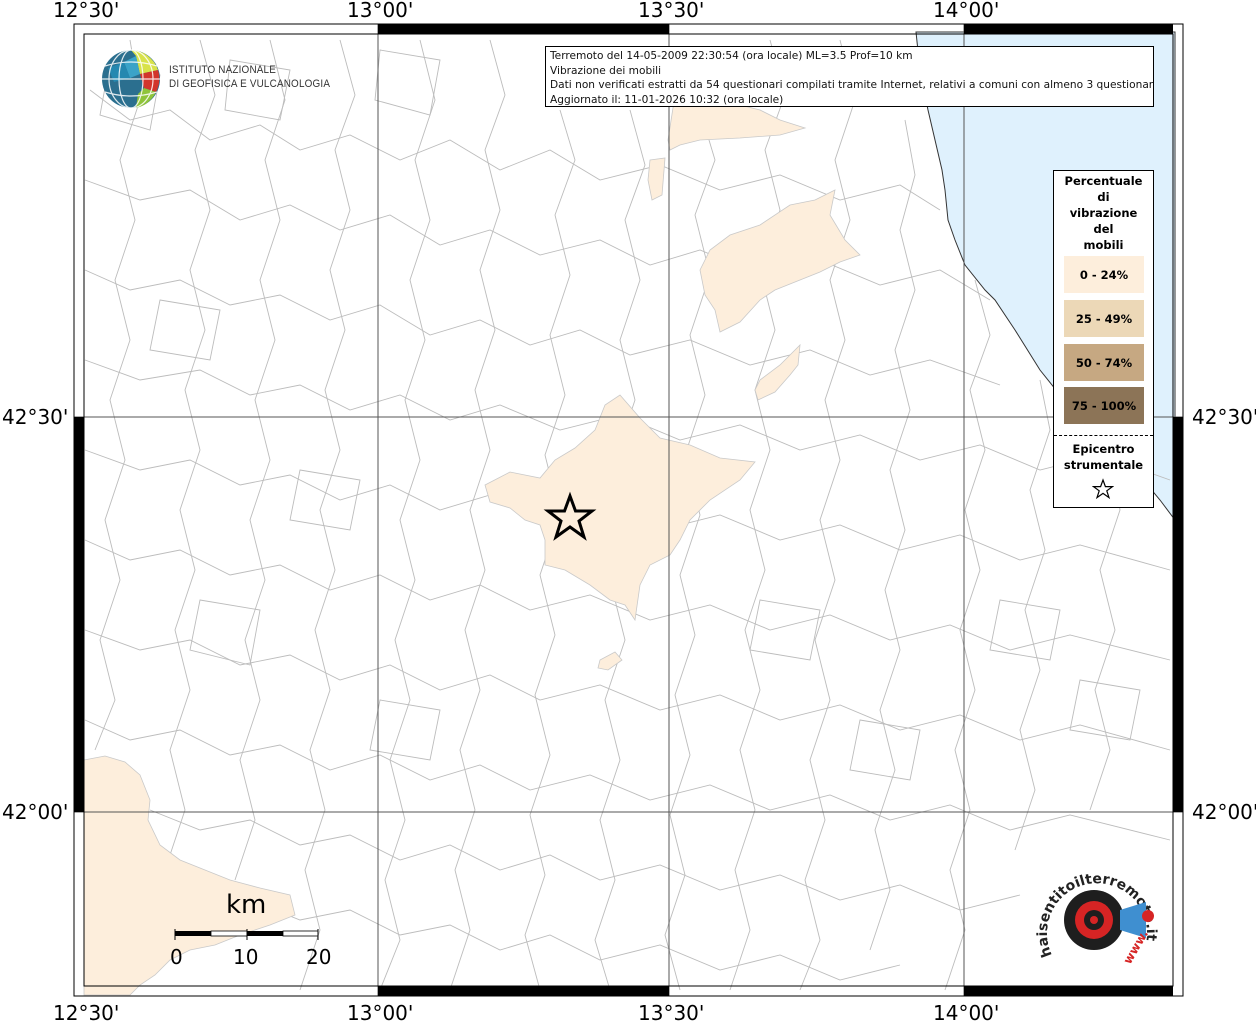  Describe the element at coordinates (966, 1013) in the screenshot. I see `lon-label-bottom-1400: 14°00'` at that location.